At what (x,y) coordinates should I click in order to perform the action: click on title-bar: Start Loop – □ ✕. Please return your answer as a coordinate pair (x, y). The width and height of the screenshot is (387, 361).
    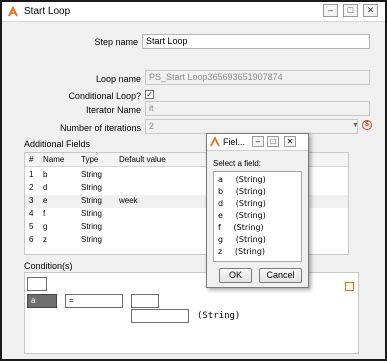
    Looking at the image, I should click on (193, 12).